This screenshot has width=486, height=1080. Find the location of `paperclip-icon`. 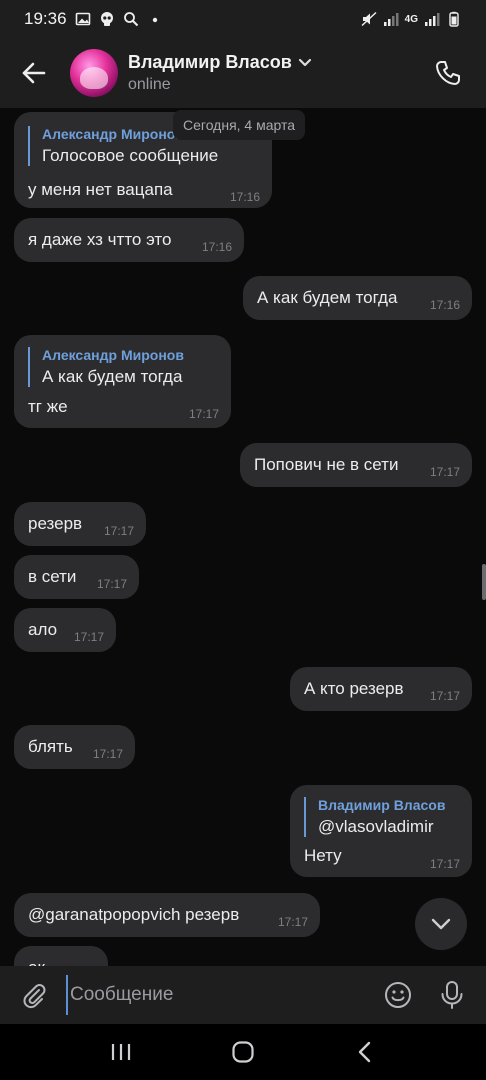

paperclip-icon is located at coordinates (34, 996).